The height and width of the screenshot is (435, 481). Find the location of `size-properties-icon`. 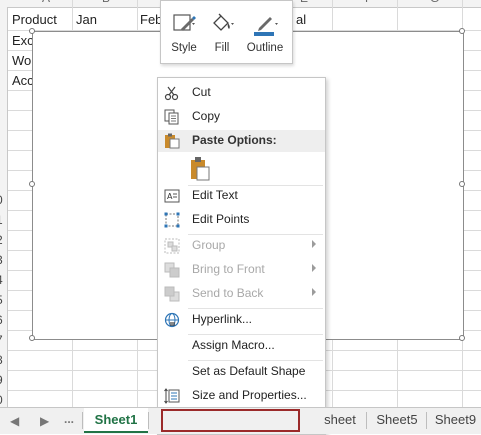

size-properties-icon is located at coordinates (172, 396).